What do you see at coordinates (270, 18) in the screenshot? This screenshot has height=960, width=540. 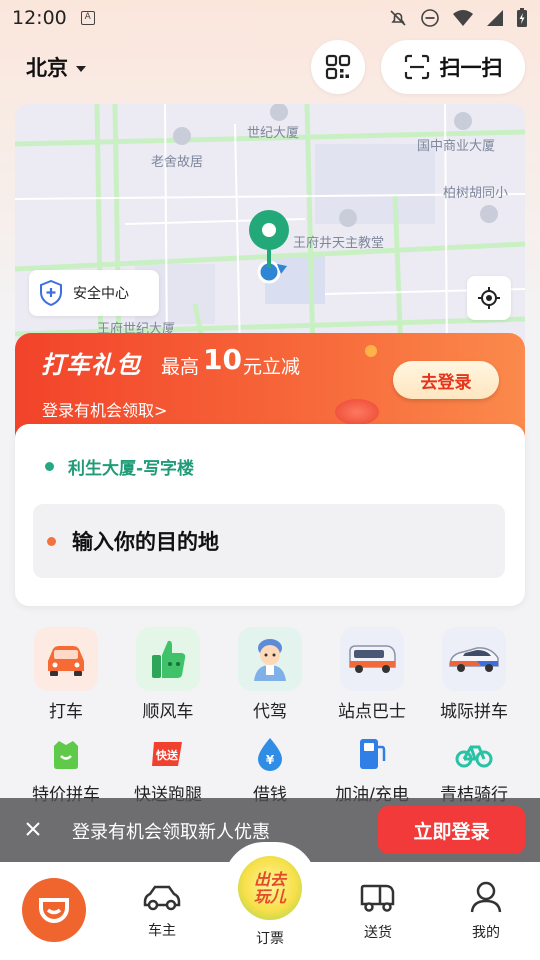 I see `status-bar: 12:00 A` at bounding box center [270, 18].